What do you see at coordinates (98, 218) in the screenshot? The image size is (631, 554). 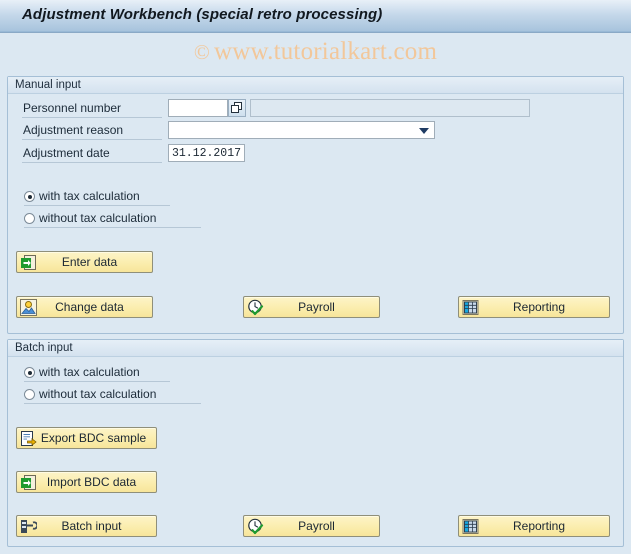 I see `manual-radio-without-tax-label: without tax calculation` at bounding box center [98, 218].